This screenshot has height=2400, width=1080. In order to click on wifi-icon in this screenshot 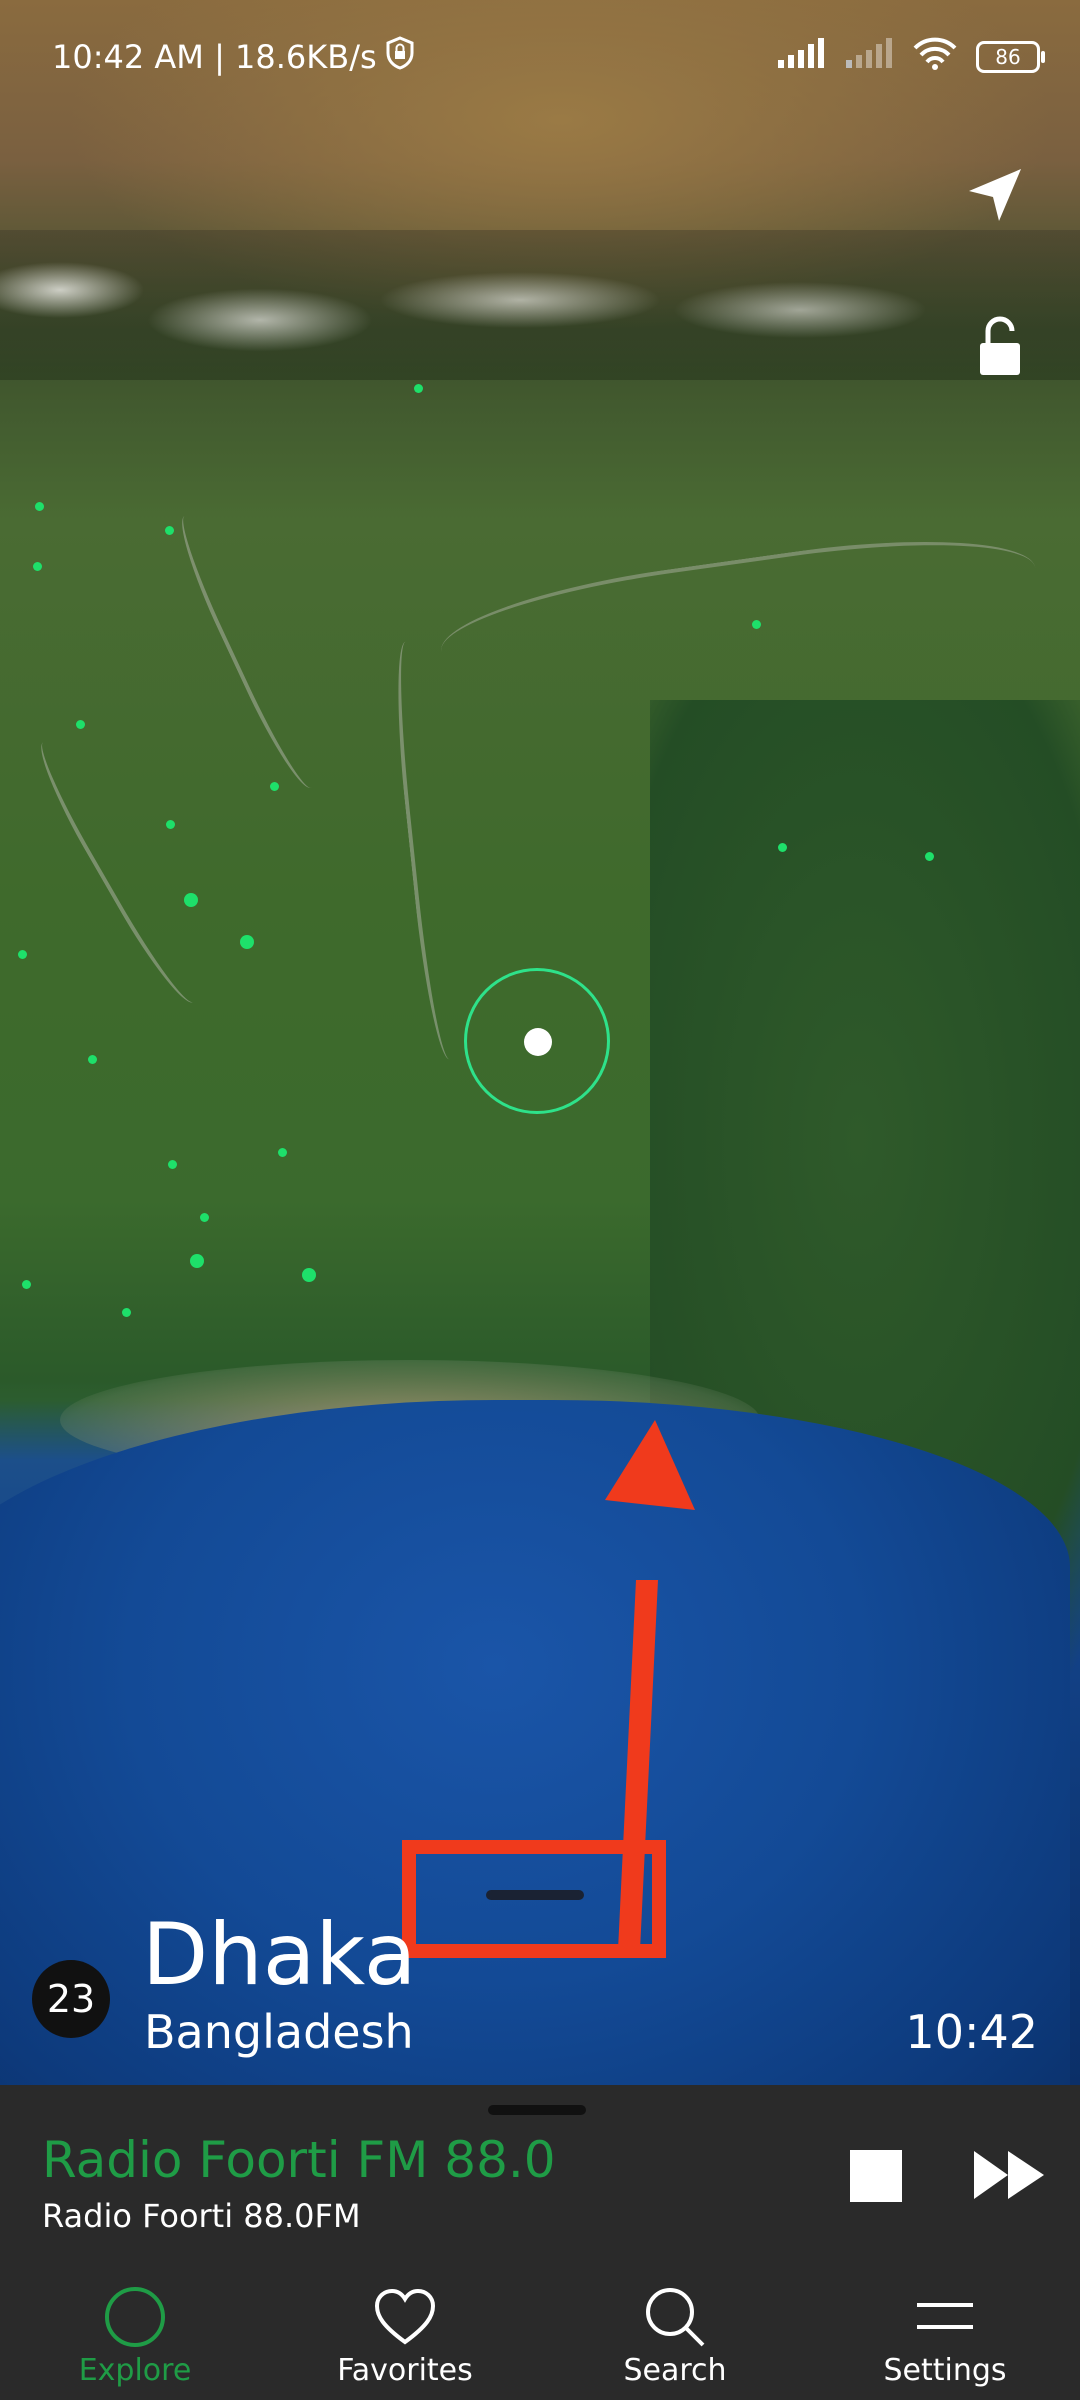, I will do `click(935, 57)`.